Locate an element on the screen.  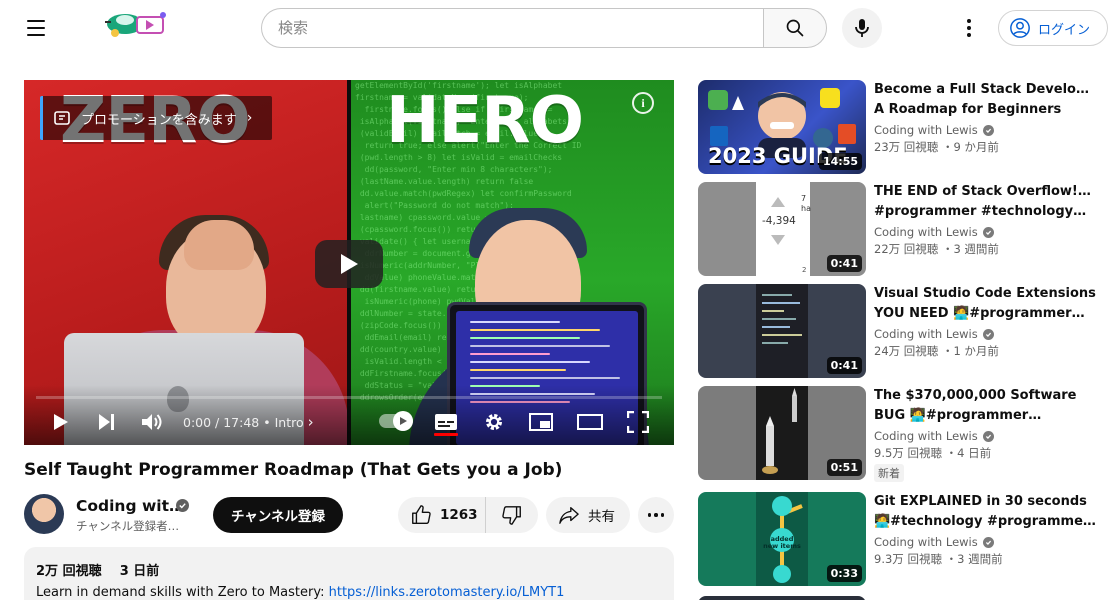
theater-mode-icon is located at coordinates (590, 422).